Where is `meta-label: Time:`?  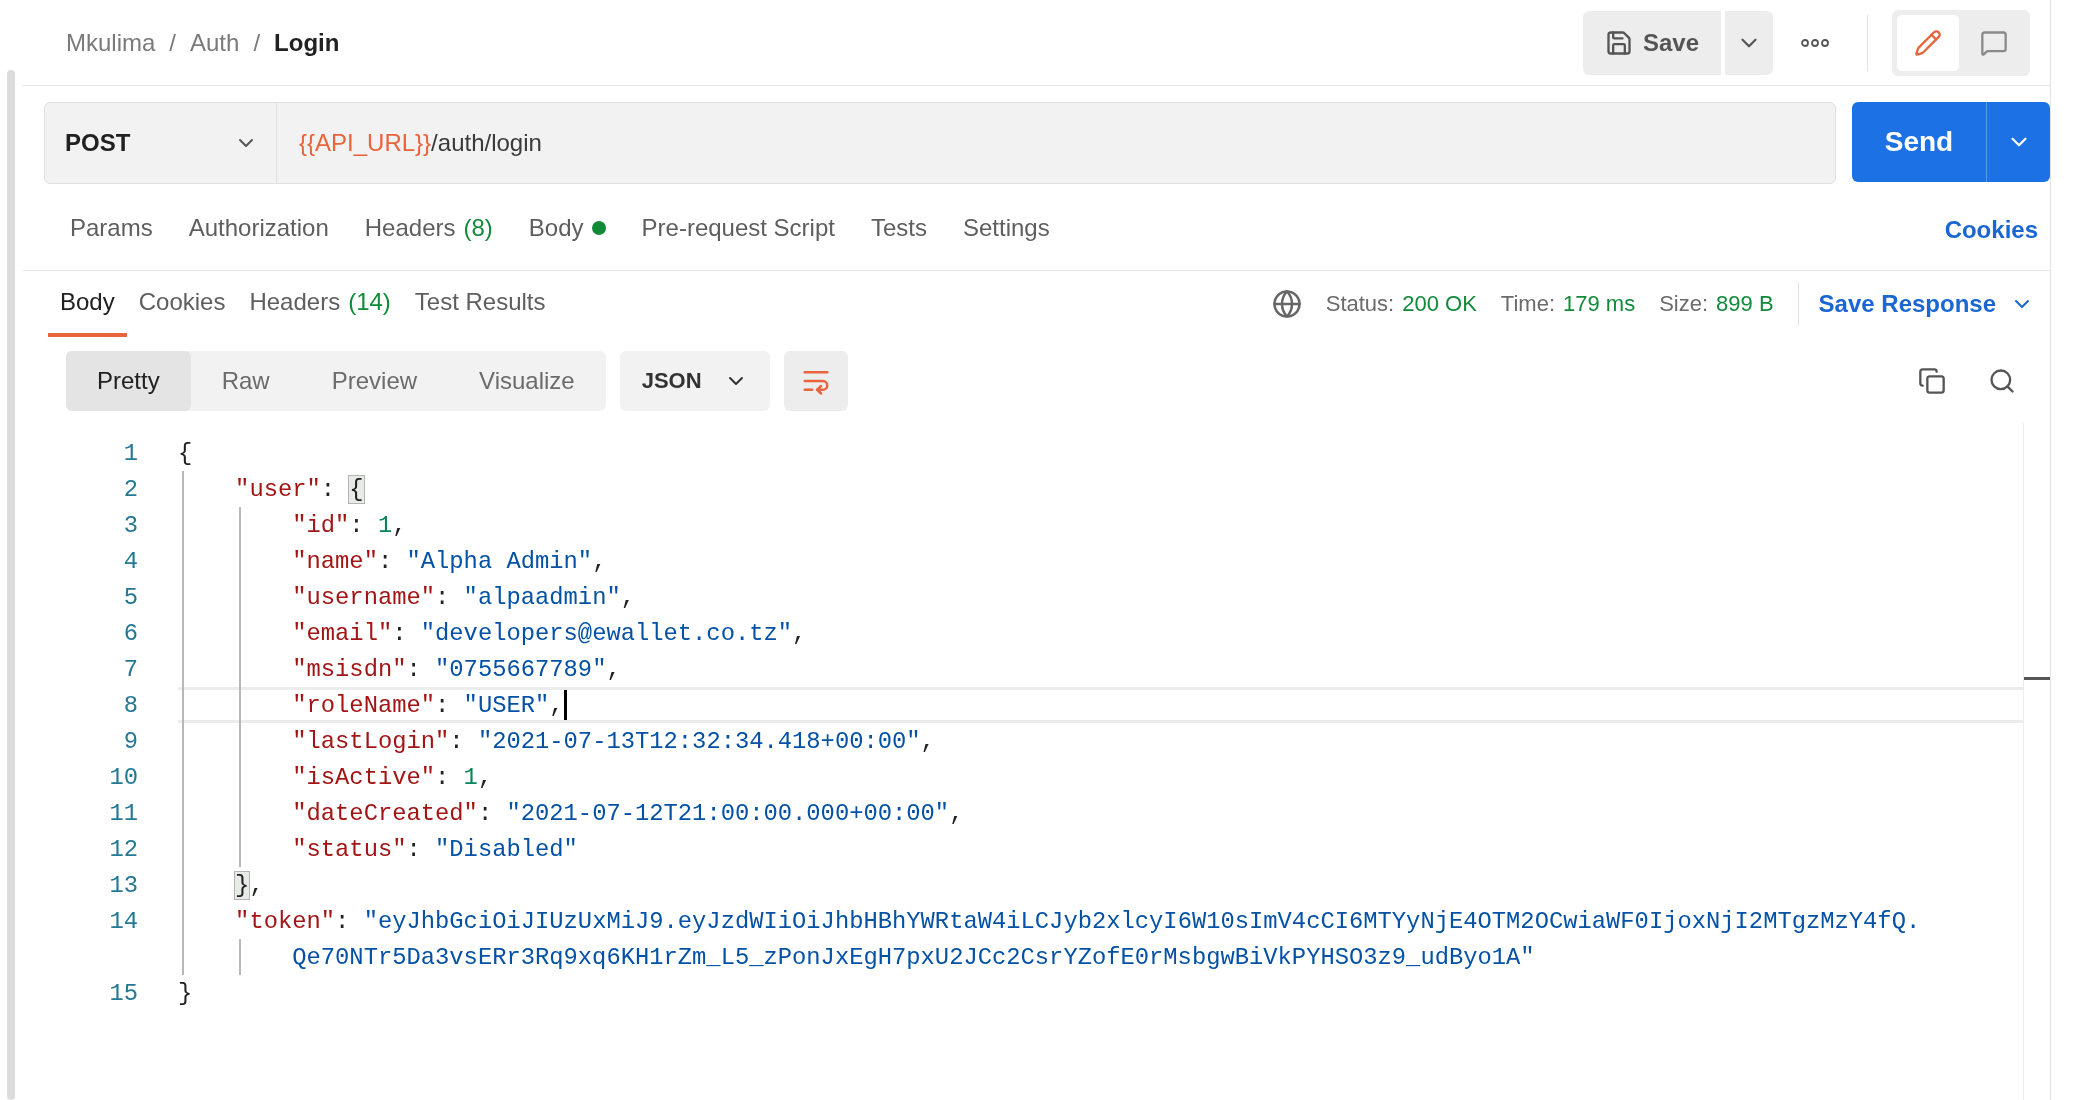 meta-label: Time: is located at coordinates (1527, 304).